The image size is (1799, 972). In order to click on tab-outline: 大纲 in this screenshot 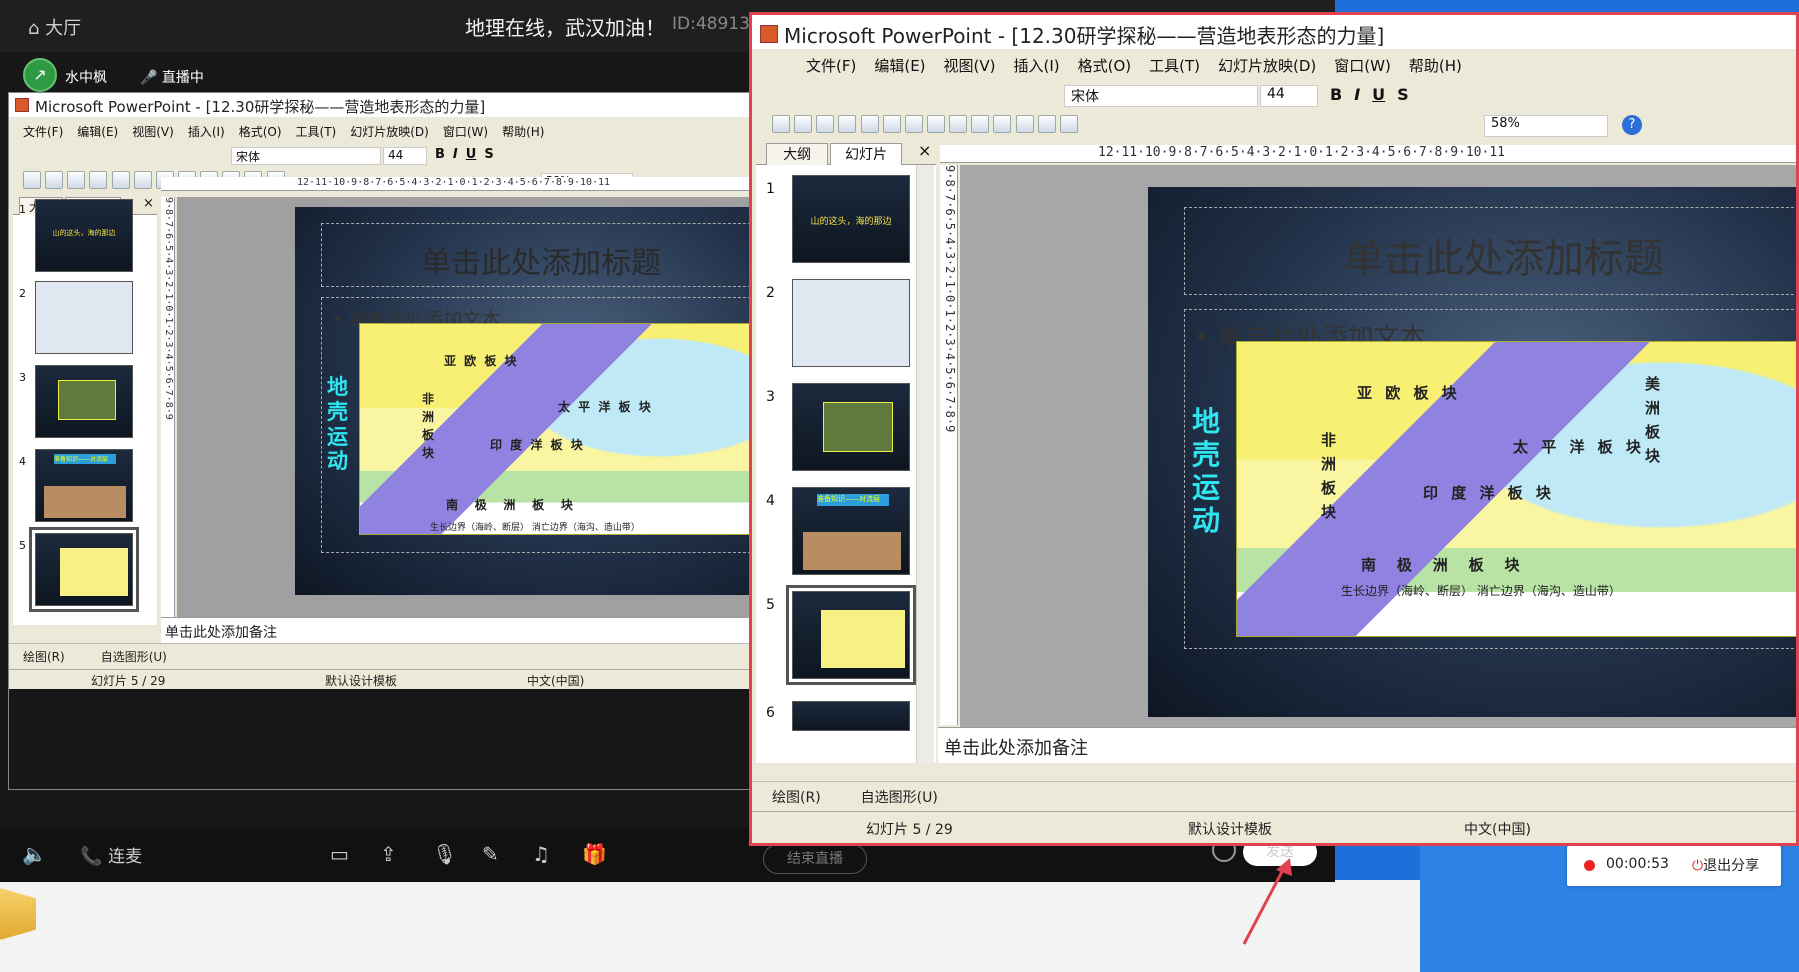, I will do `click(797, 154)`.